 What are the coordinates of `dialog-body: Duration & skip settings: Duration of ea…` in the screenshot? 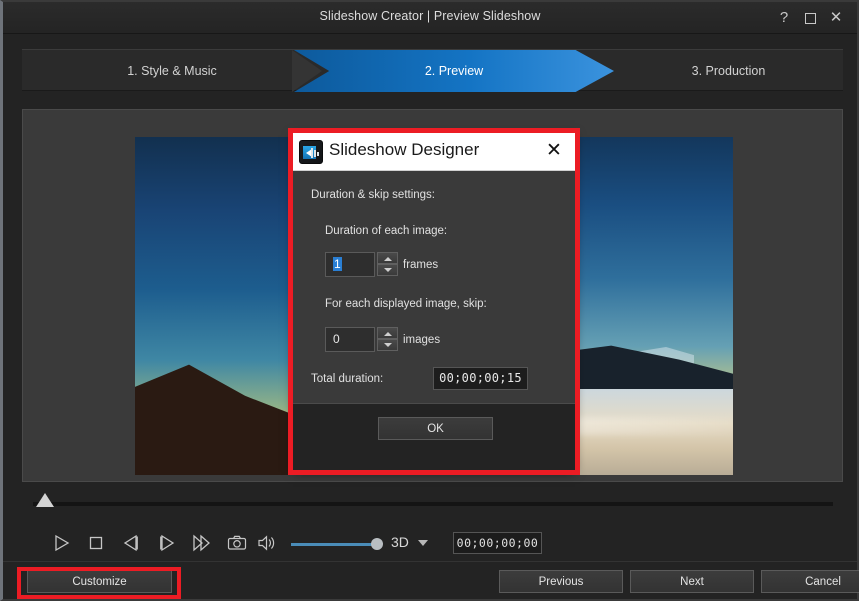 It's located at (434, 287).